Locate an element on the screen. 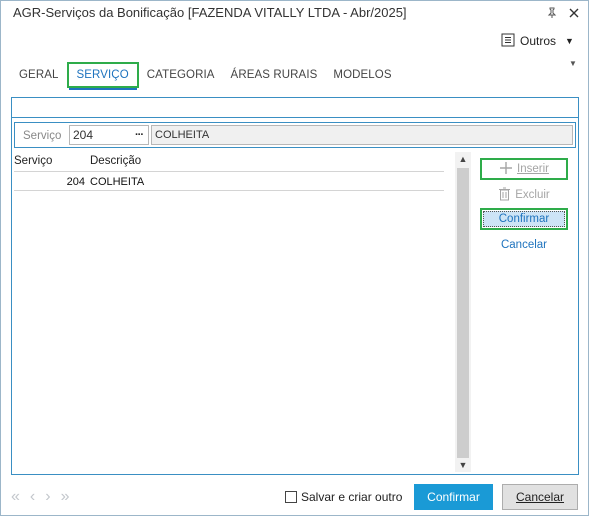 The width and height of the screenshot is (589, 516). last-record-icon: » is located at coordinates (65, 497).